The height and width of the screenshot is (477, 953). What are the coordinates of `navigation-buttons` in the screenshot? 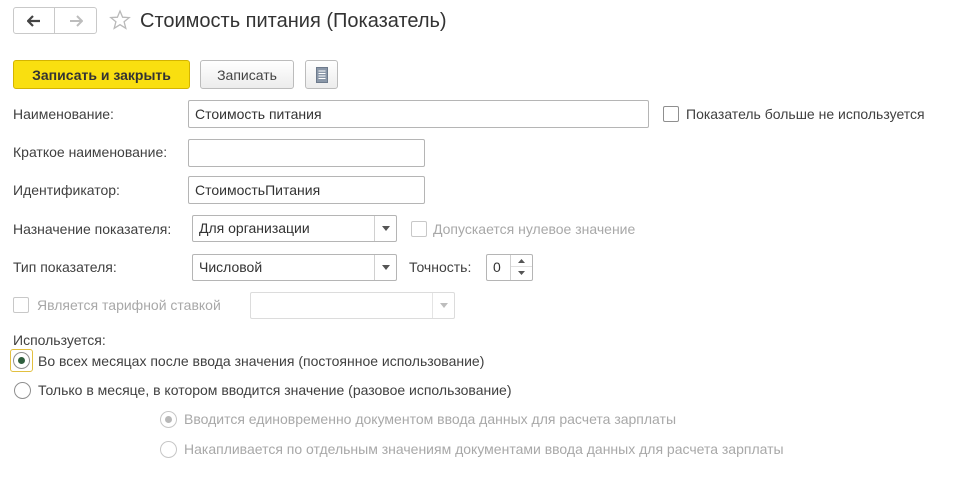 It's located at (55, 20).